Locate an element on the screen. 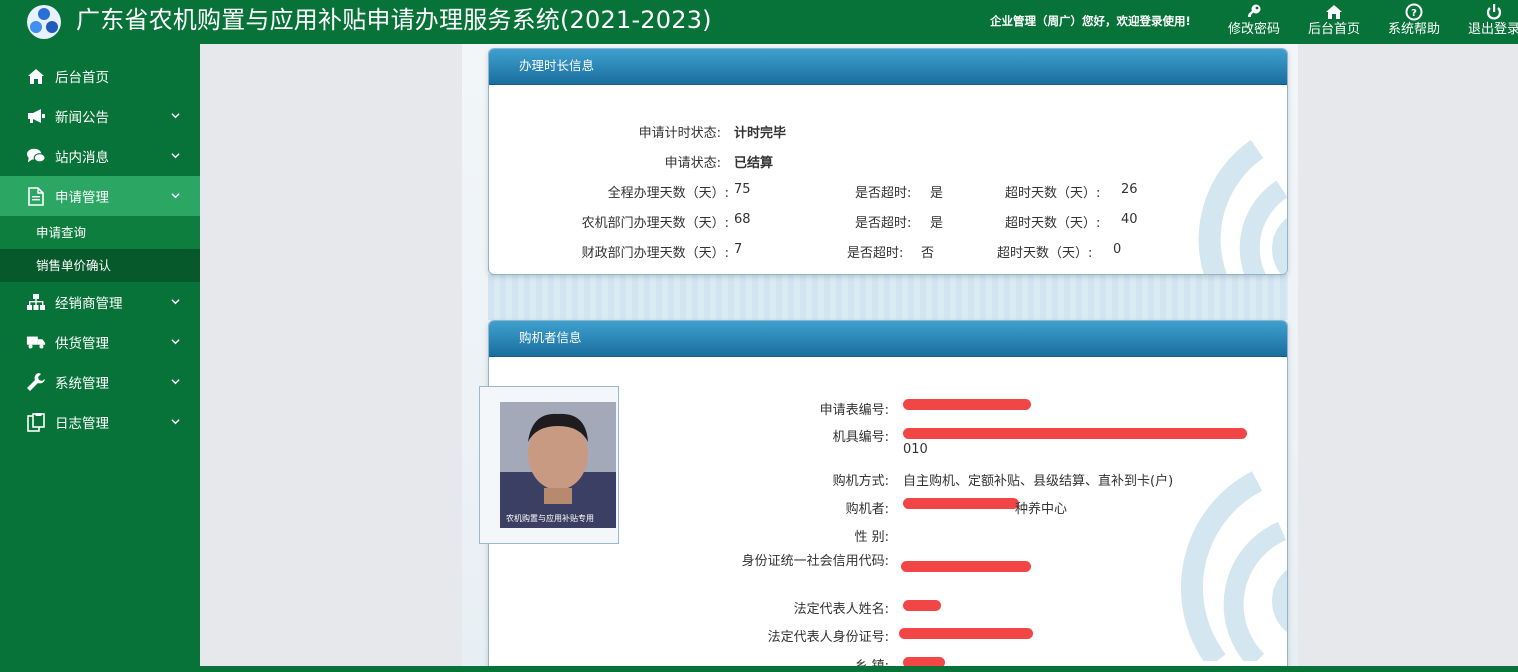 Image resolution: width=1518 pixels, height=672 pixels. machine-number-label: 机具编号: is located at coordinates (860, 437).